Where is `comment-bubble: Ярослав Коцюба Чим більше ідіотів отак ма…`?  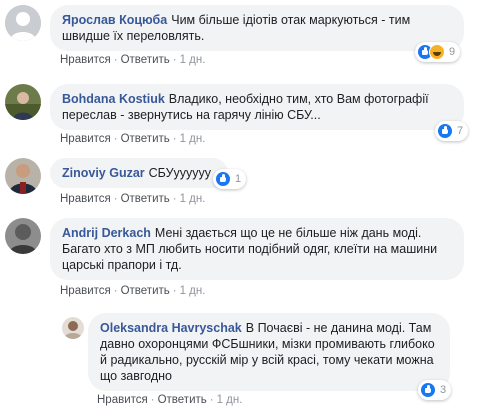
comment-bubble: Ярослав Коцюба Чим більше ідіотів отак ма… is located at coordinates (257, 28).